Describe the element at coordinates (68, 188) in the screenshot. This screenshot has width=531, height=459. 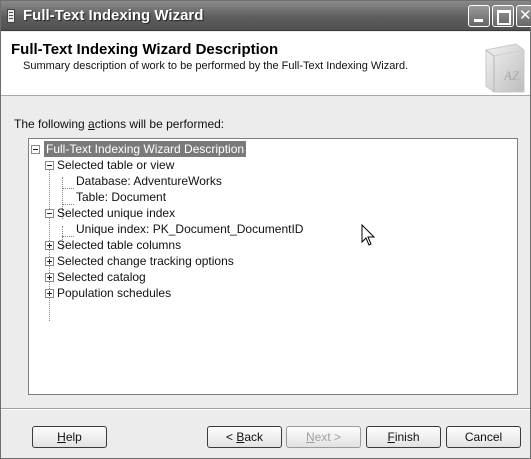
I see `tree-connector` at that location.